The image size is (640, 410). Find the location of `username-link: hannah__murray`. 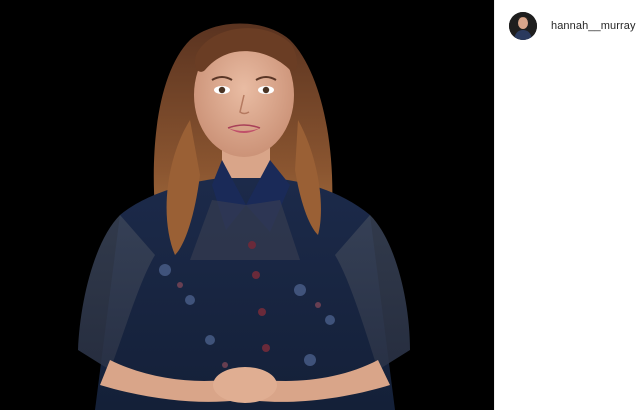

username-link: hannah__murray is located at coordinates (593, 26).